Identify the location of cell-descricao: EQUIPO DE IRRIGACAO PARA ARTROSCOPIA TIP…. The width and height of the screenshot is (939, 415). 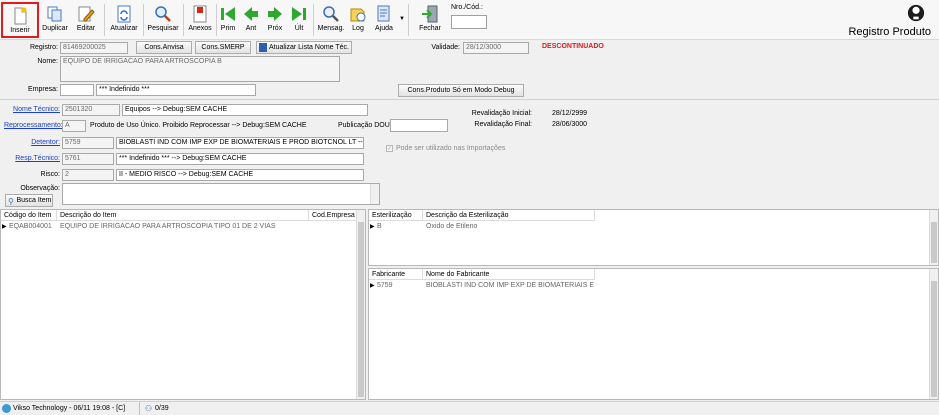
(168, 226).